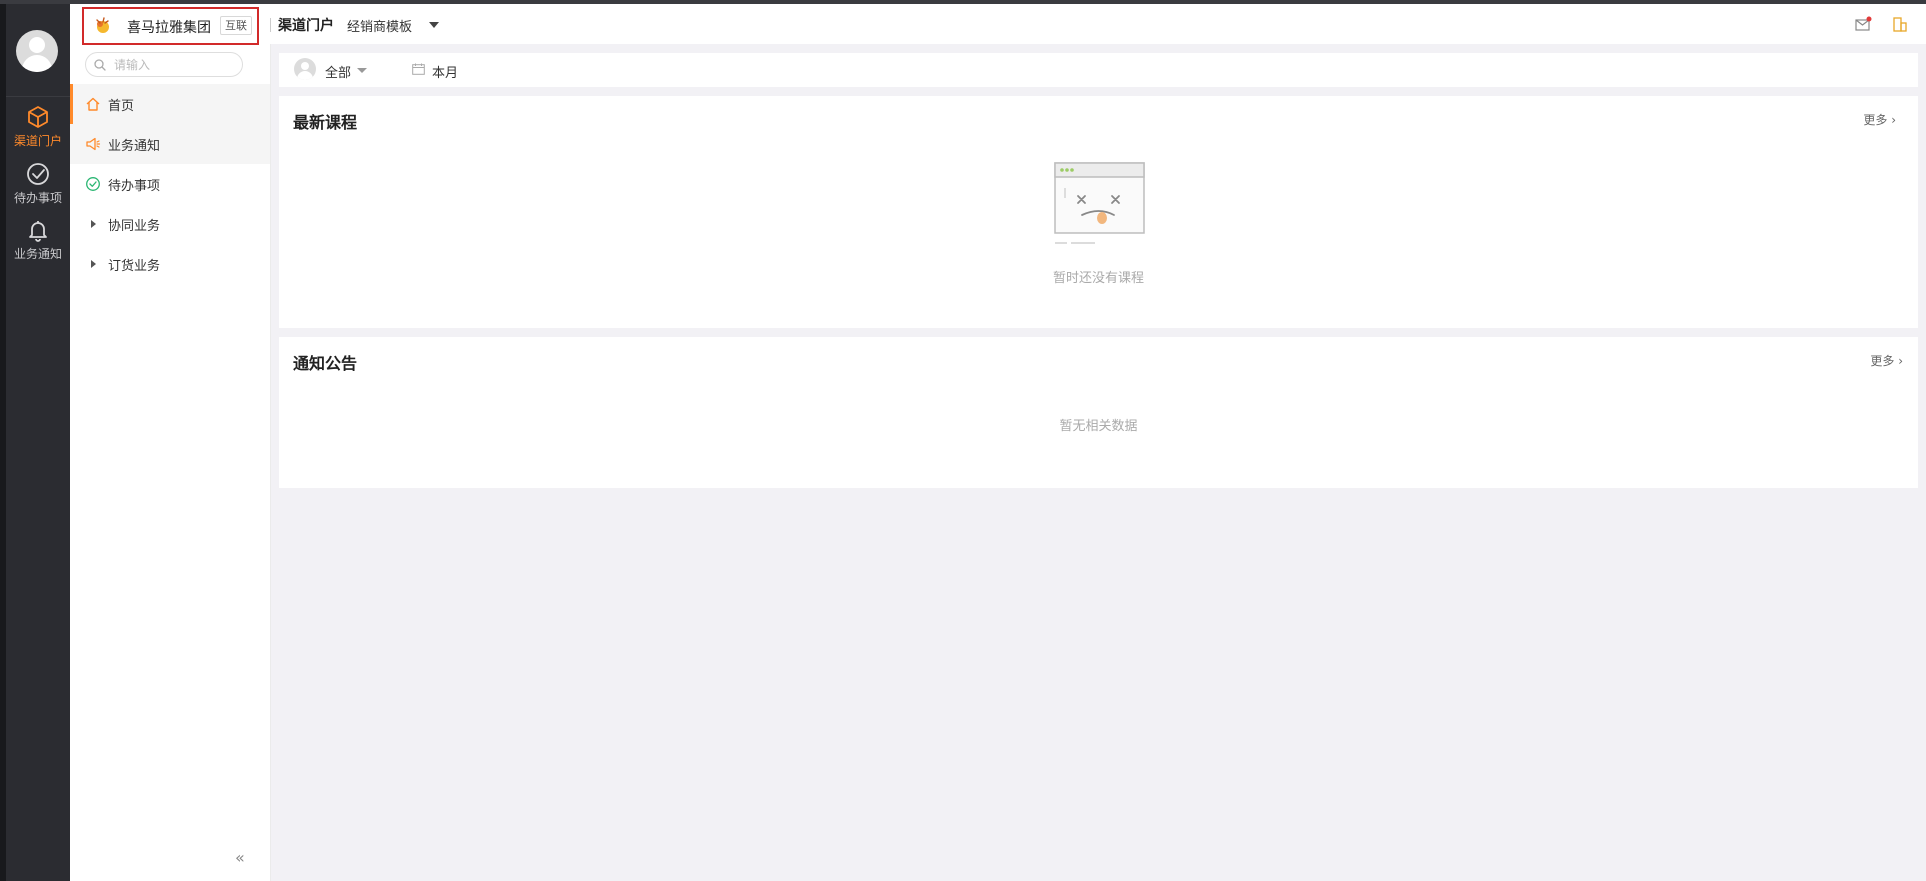 Image resolution: width=1926 pixels, height=881 pixels. Describe the element at coordinates (1098, 426) in the screenshot. I see `notices-empty-text: 暂无相关数据` at that location.